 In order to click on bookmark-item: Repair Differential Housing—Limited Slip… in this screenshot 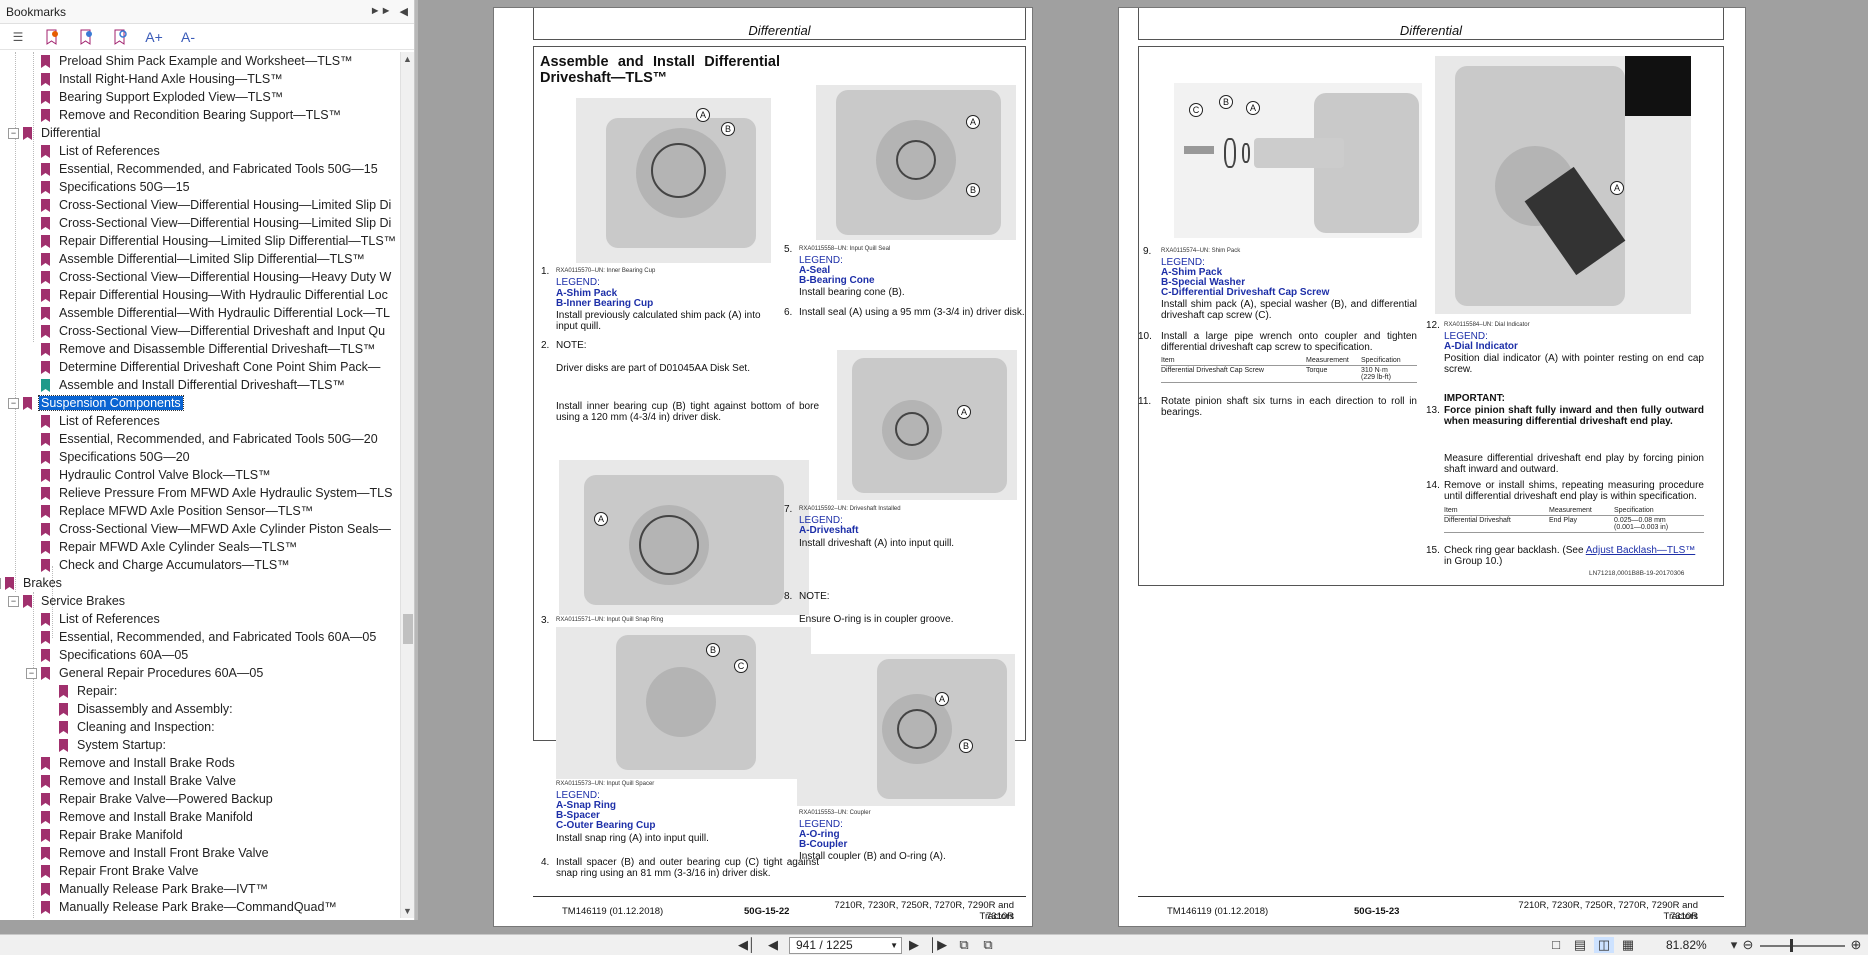, I will do `click(219, 241)`.